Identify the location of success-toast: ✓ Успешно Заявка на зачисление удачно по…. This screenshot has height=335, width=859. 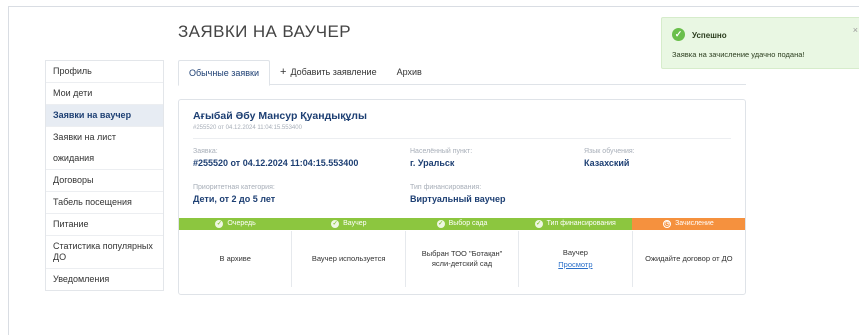
(760, 43).